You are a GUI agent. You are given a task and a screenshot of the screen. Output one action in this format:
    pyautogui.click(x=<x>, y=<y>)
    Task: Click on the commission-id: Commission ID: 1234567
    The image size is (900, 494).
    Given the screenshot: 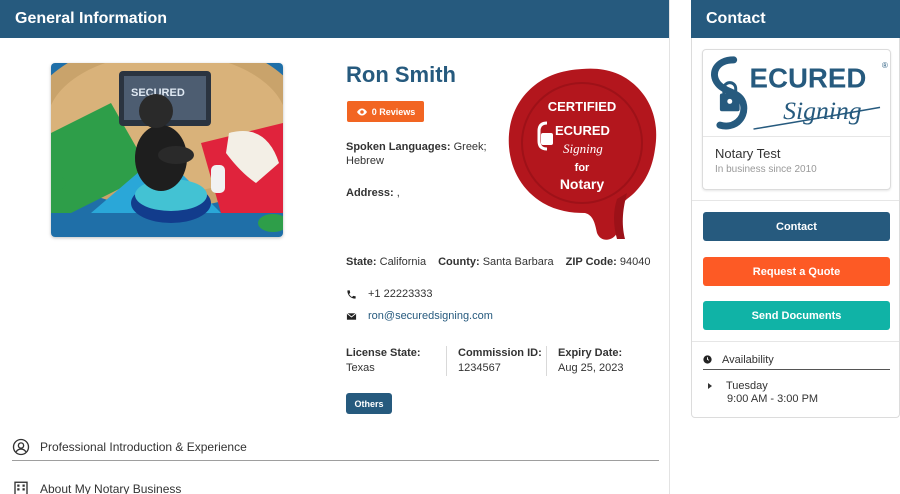 What is the action you would take?
    pyautogui.click(x=496, y=361)
    